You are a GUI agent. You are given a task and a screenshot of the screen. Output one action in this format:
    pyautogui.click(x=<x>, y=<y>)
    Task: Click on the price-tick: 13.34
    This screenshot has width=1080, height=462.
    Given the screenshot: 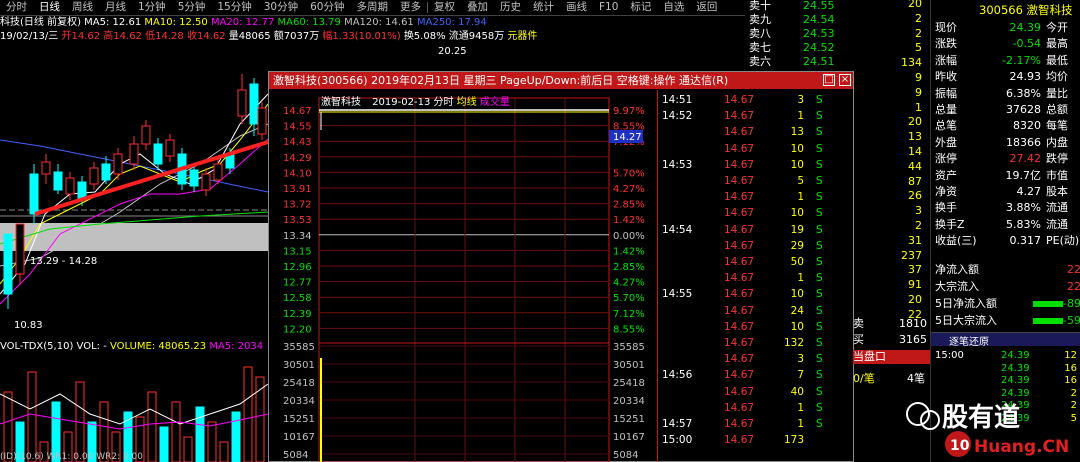 What is the action you would take?
    pyautogui.click(x=297, y=236)
    